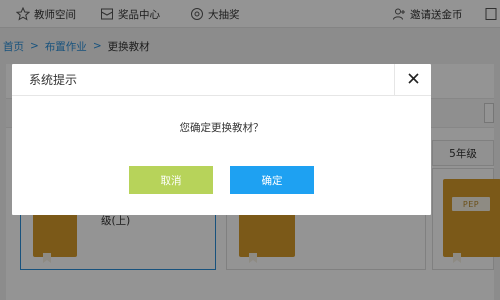 The height and width of the screenshot is (300, 500). Describe the element at coordinates (272, 180) in the screenshot. I see `confirm-button: 确定` at that location.